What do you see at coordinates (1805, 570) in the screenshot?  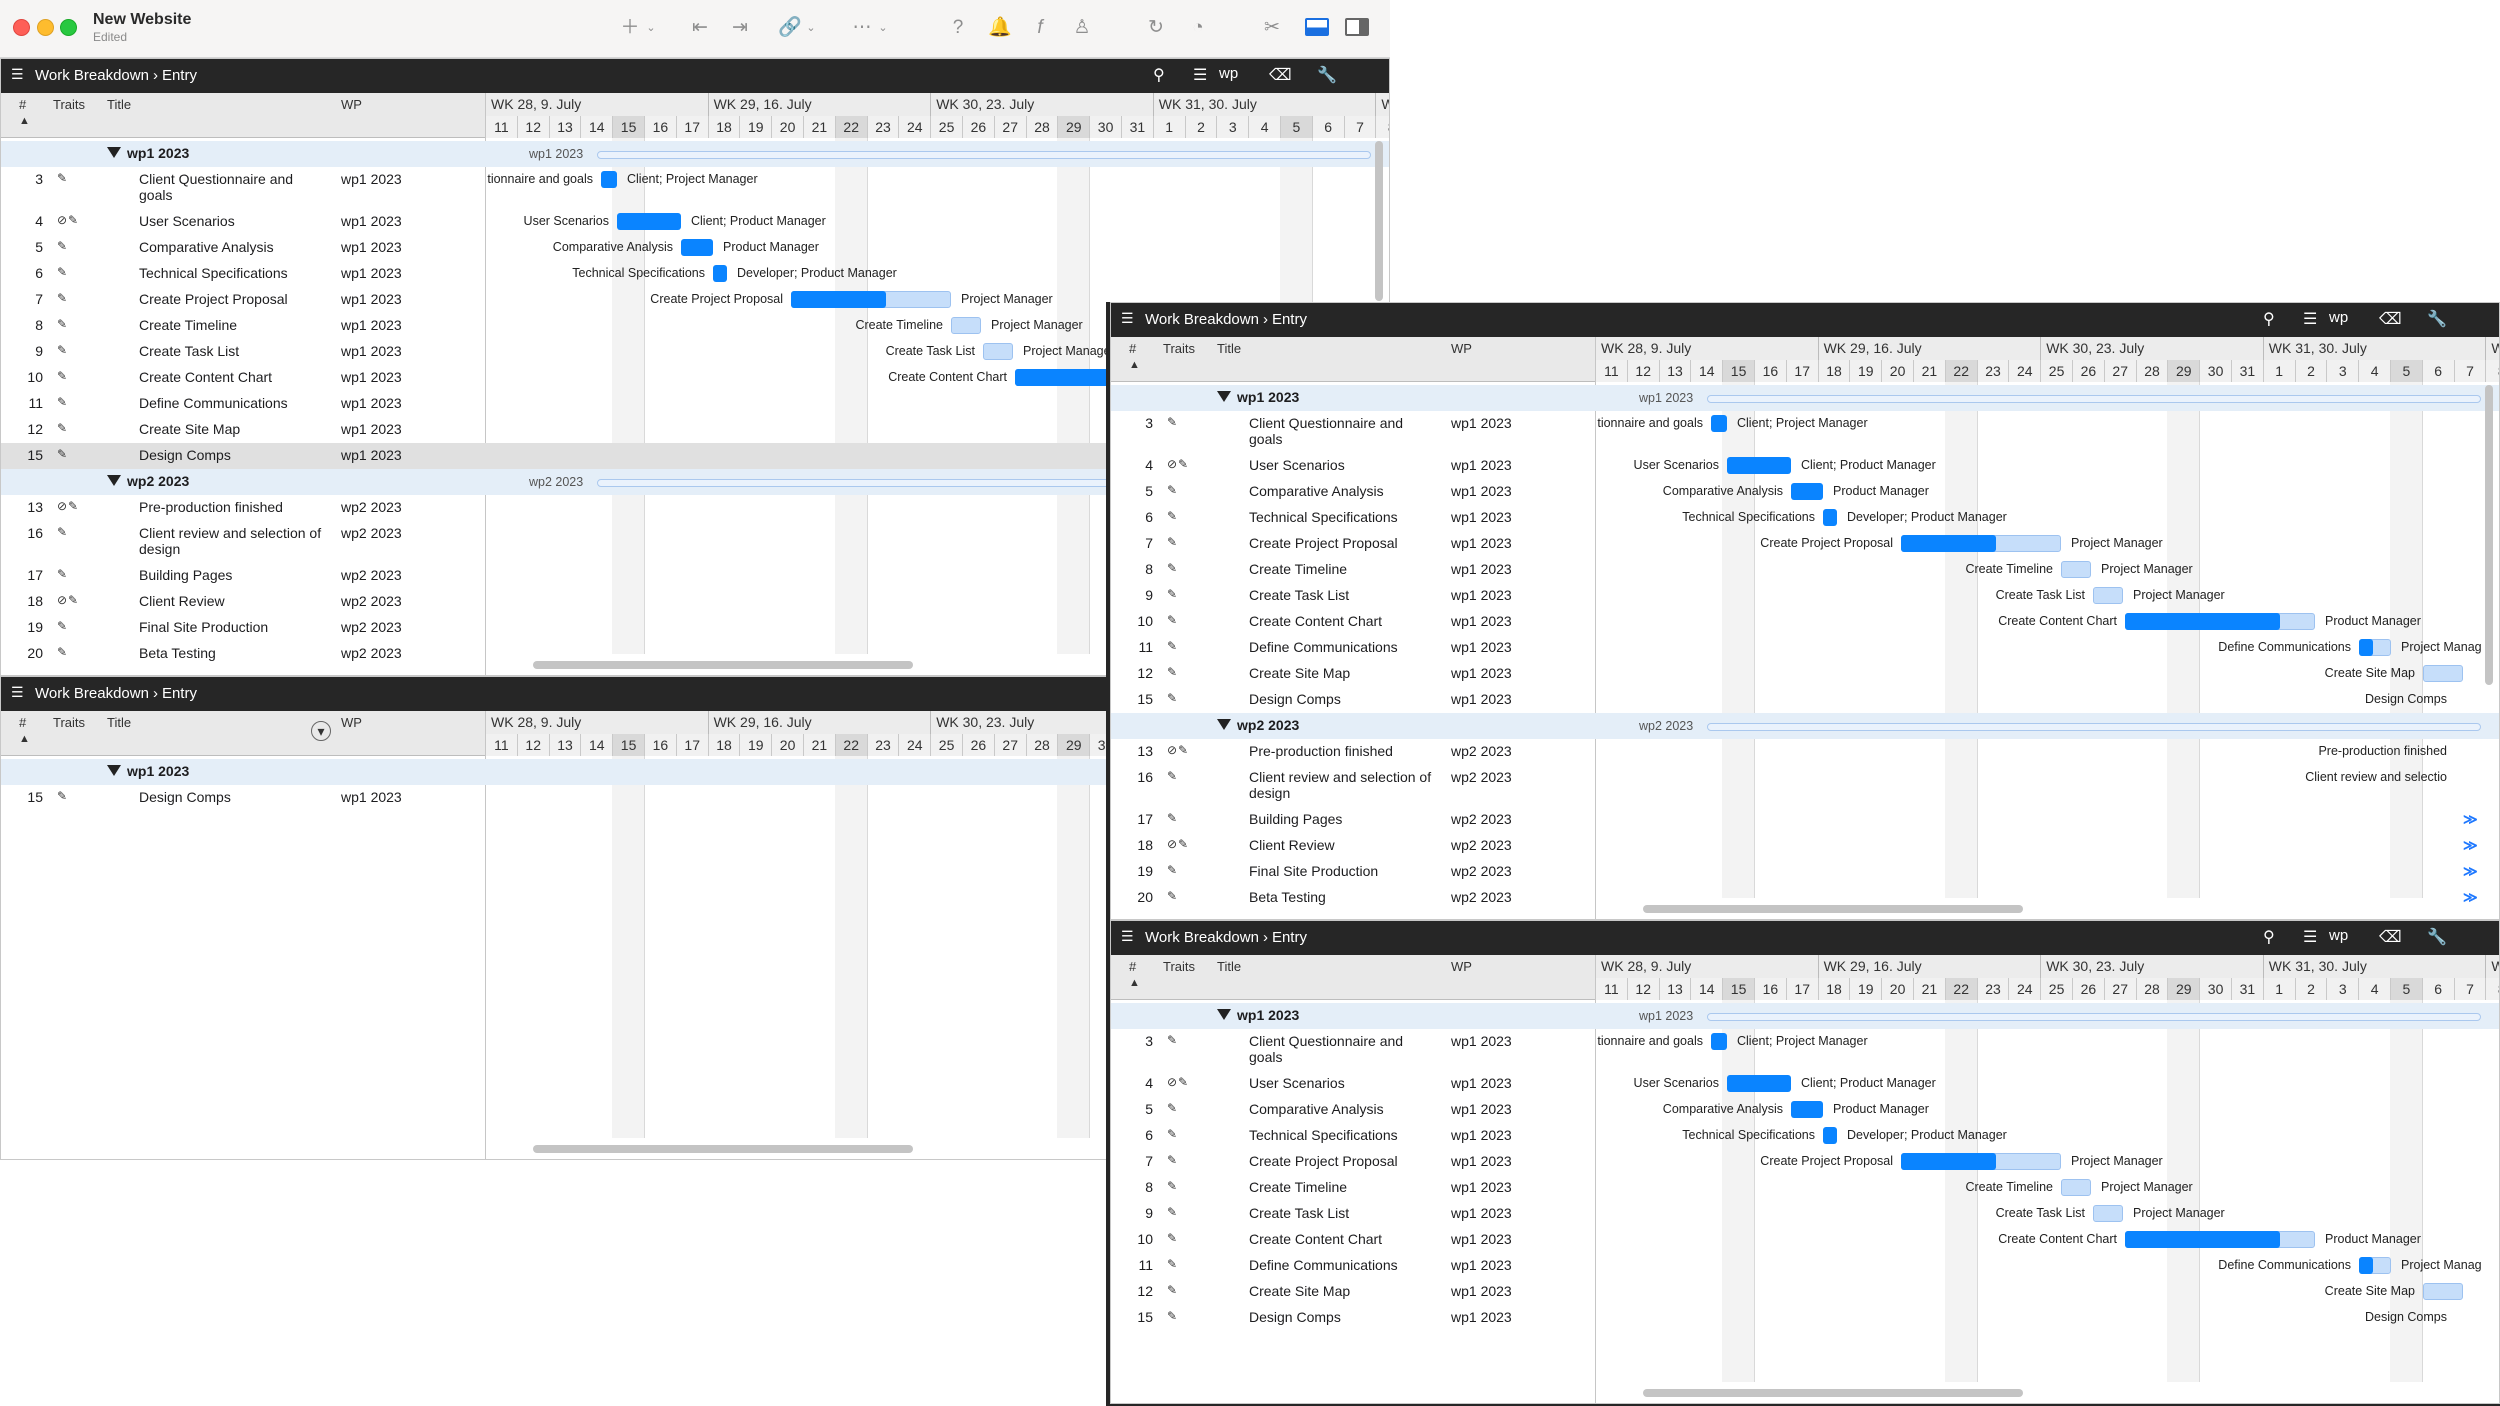 I see `table-row: 8 ✎ Create Timeline wp1 2023` at bounding box center [1805, 570].